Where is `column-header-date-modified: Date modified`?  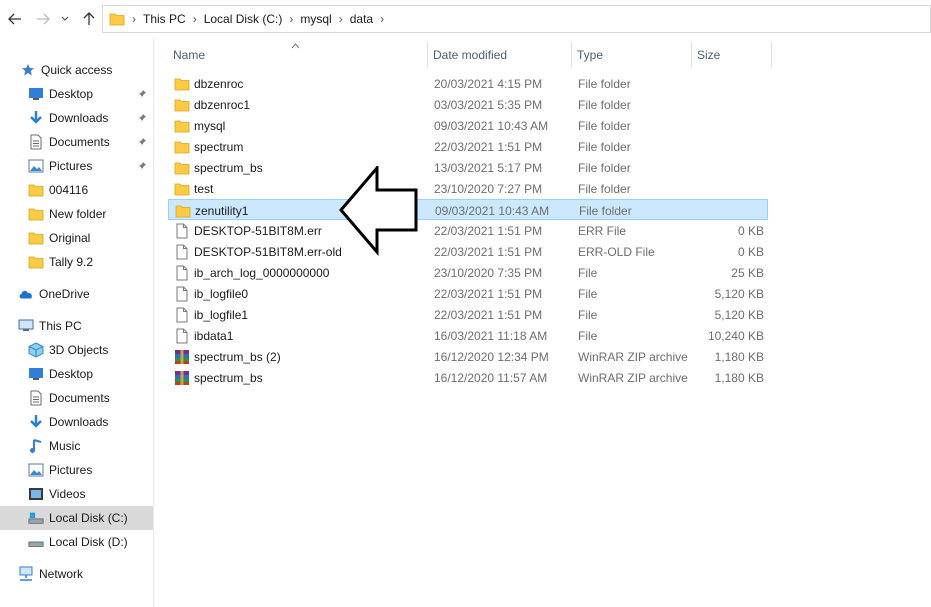
column-header-date-modified: Date modified is located at coordinates (500, 55).